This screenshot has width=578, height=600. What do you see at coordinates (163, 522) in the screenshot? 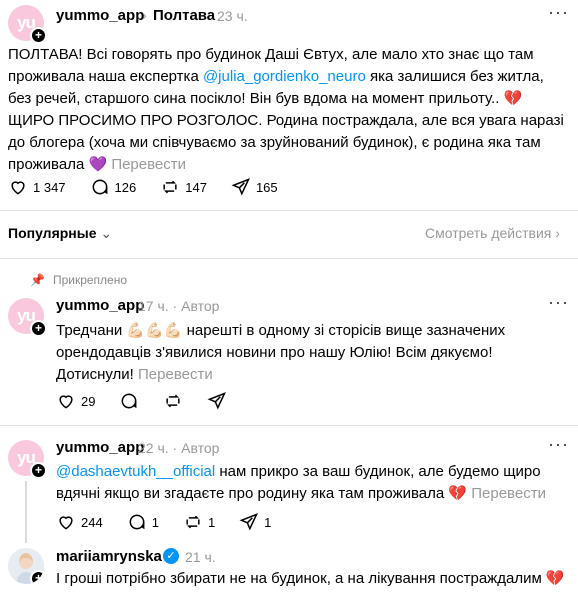
I see `comment-actions: 244 1 1 1` at bounding box center [163, 522].